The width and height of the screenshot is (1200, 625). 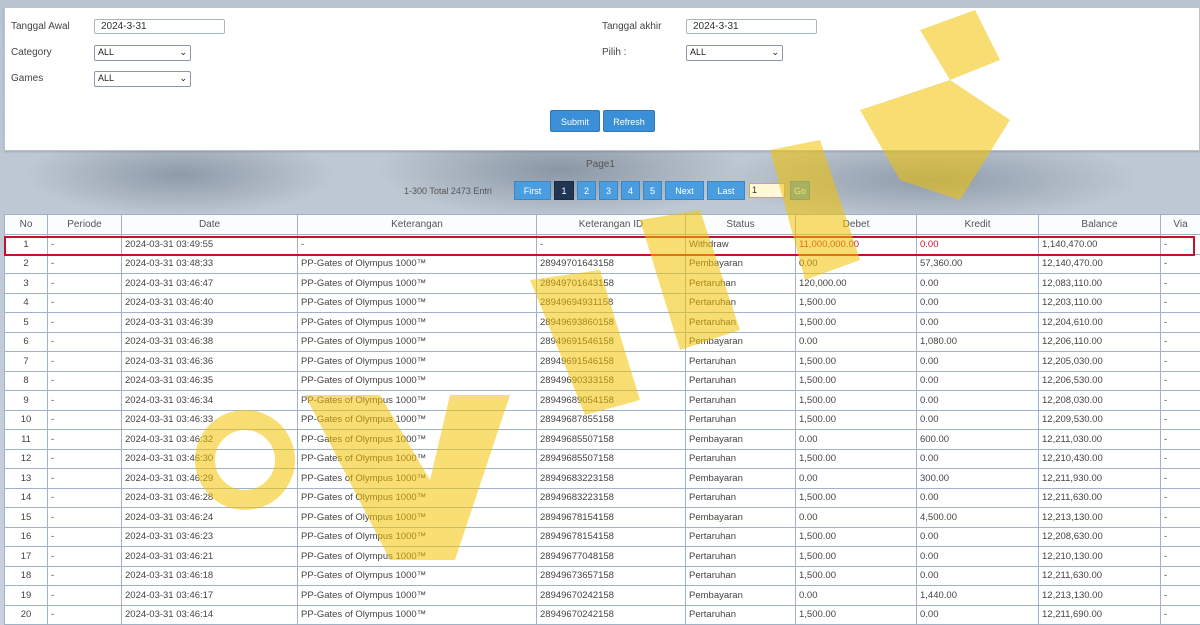 I want to click on cell-kredit: 600.00, so click(x=978, y=440).